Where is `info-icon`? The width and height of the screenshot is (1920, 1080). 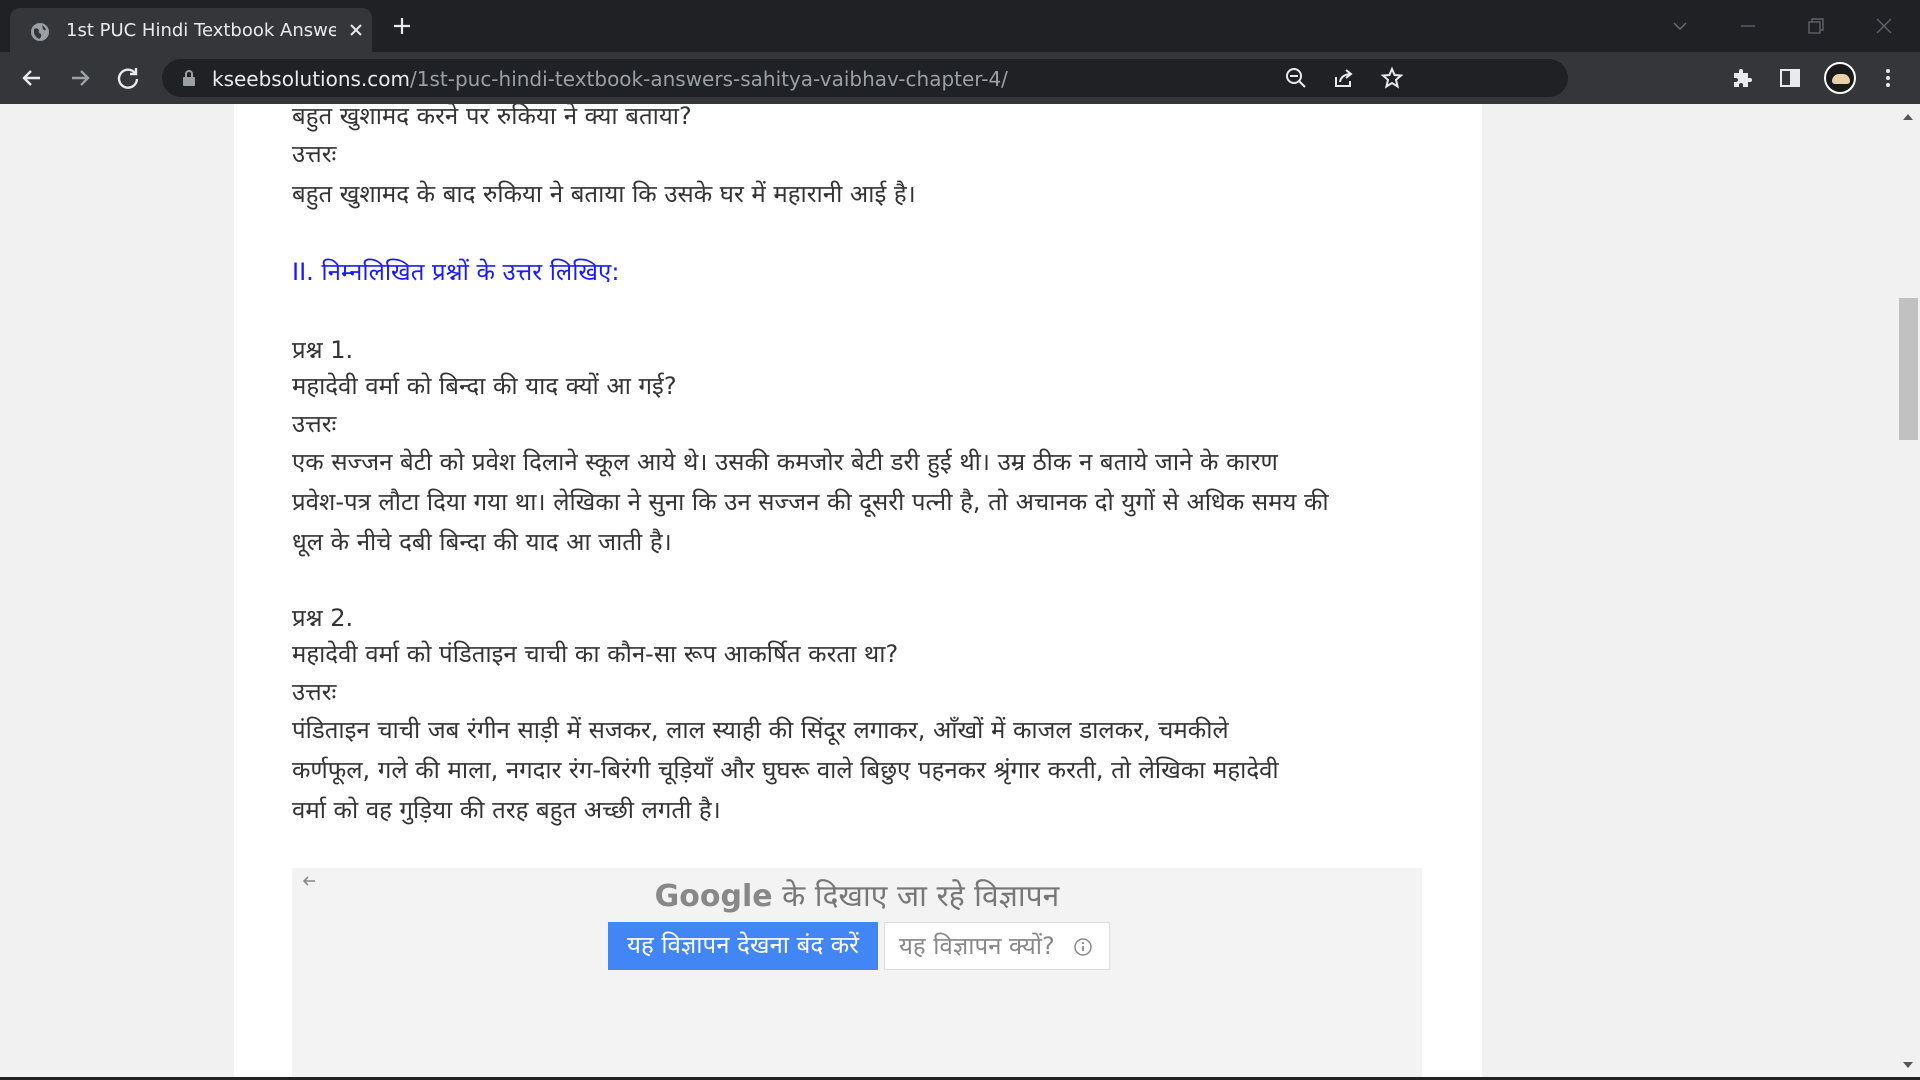
info-icon is located at coordinates (1083, 947).